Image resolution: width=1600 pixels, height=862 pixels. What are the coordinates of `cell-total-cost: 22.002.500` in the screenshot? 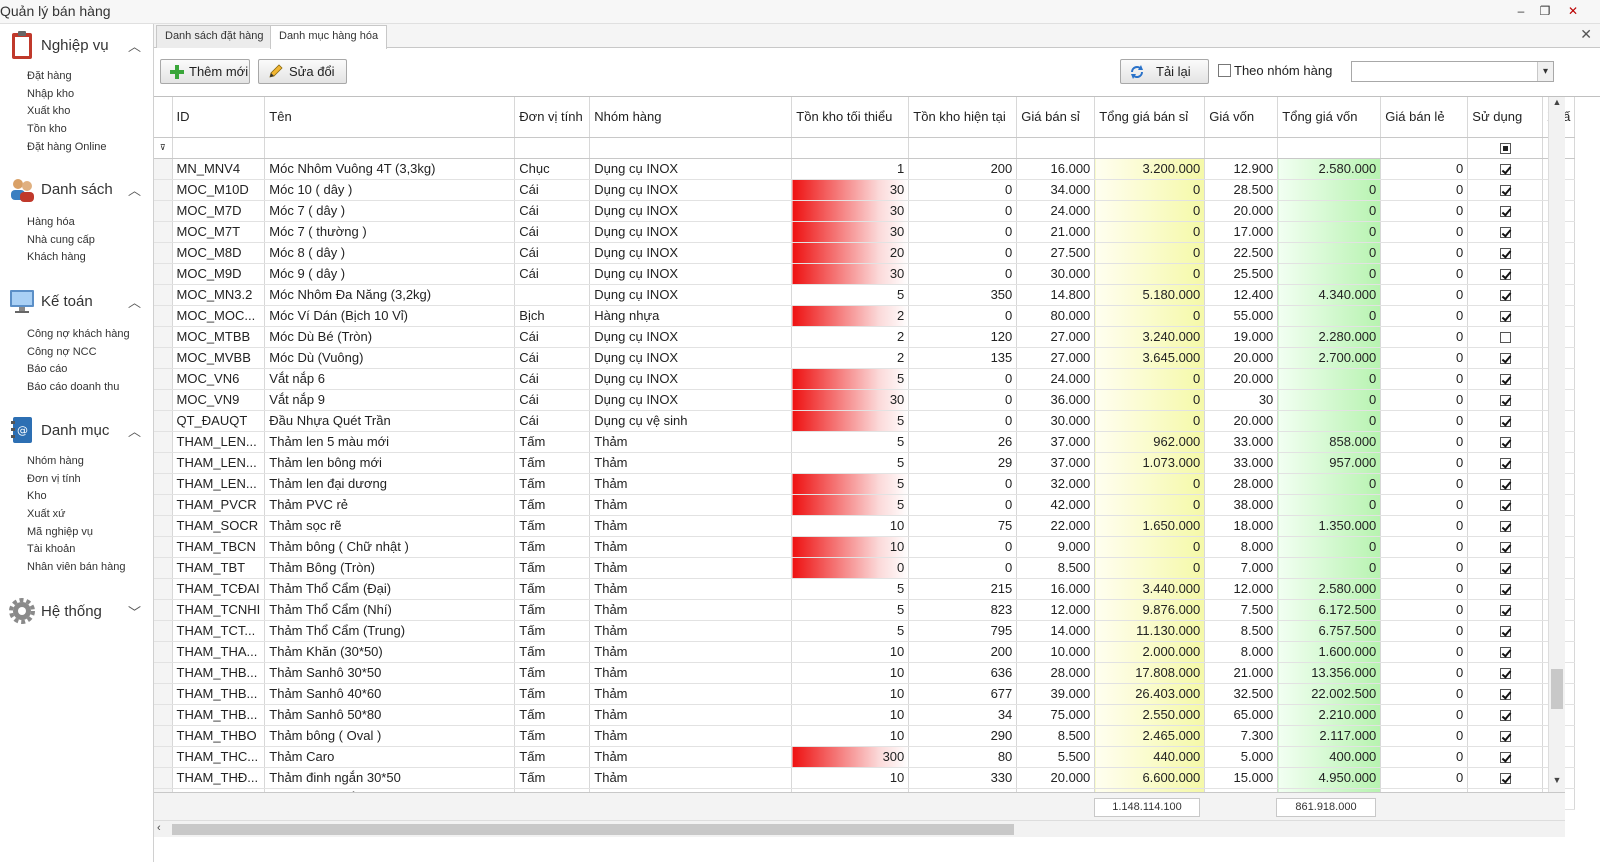 It's located at (1329, 694).